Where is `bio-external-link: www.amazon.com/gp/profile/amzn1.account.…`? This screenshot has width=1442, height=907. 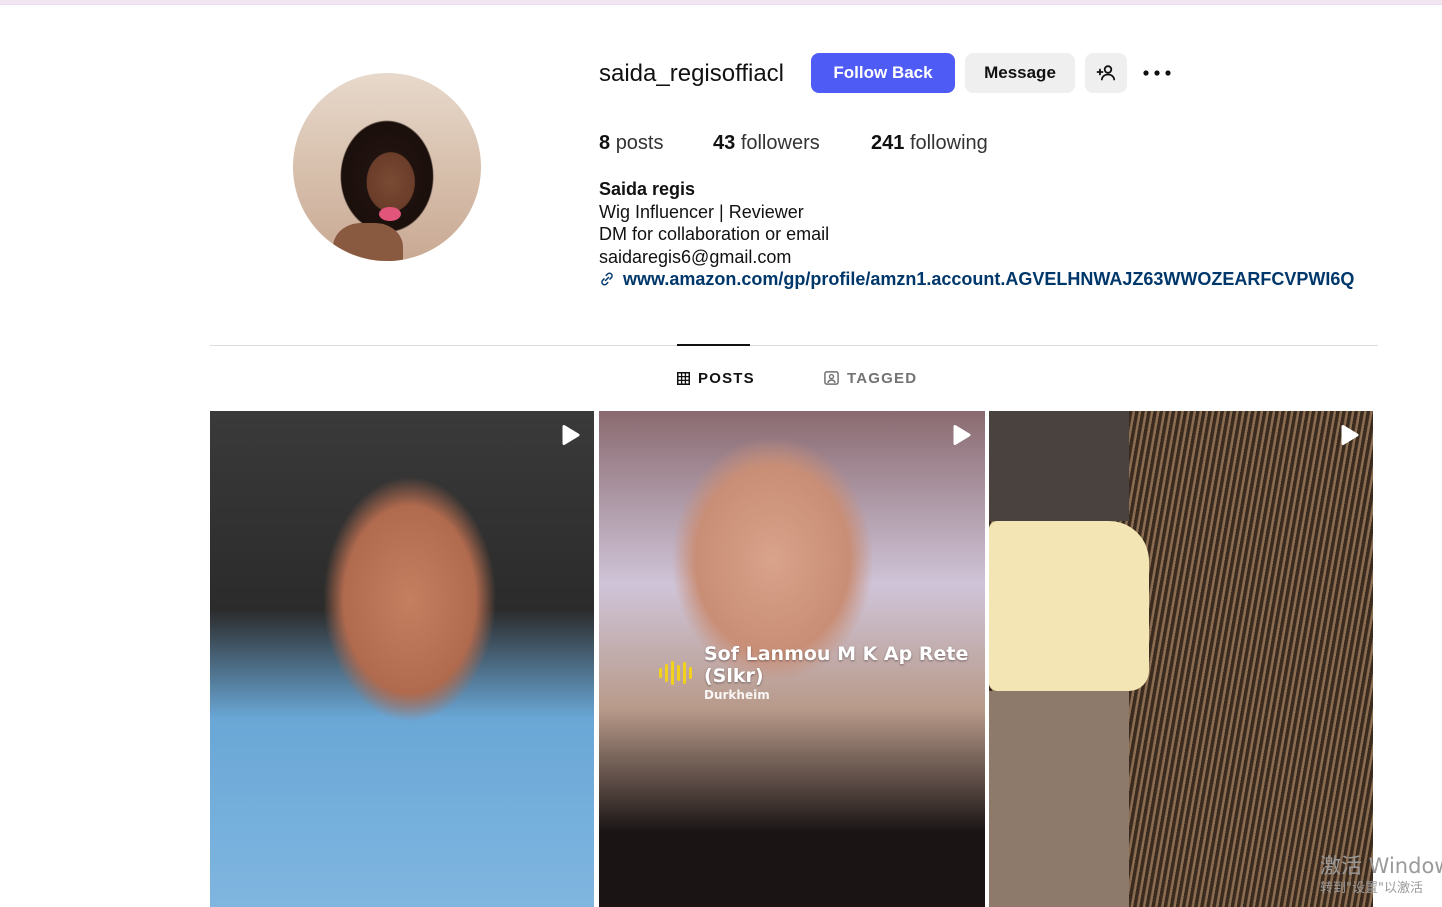 bio-external-link: www.amazon.com/gp/profile/amzn1.account.… is located at coordinates (976, 279).